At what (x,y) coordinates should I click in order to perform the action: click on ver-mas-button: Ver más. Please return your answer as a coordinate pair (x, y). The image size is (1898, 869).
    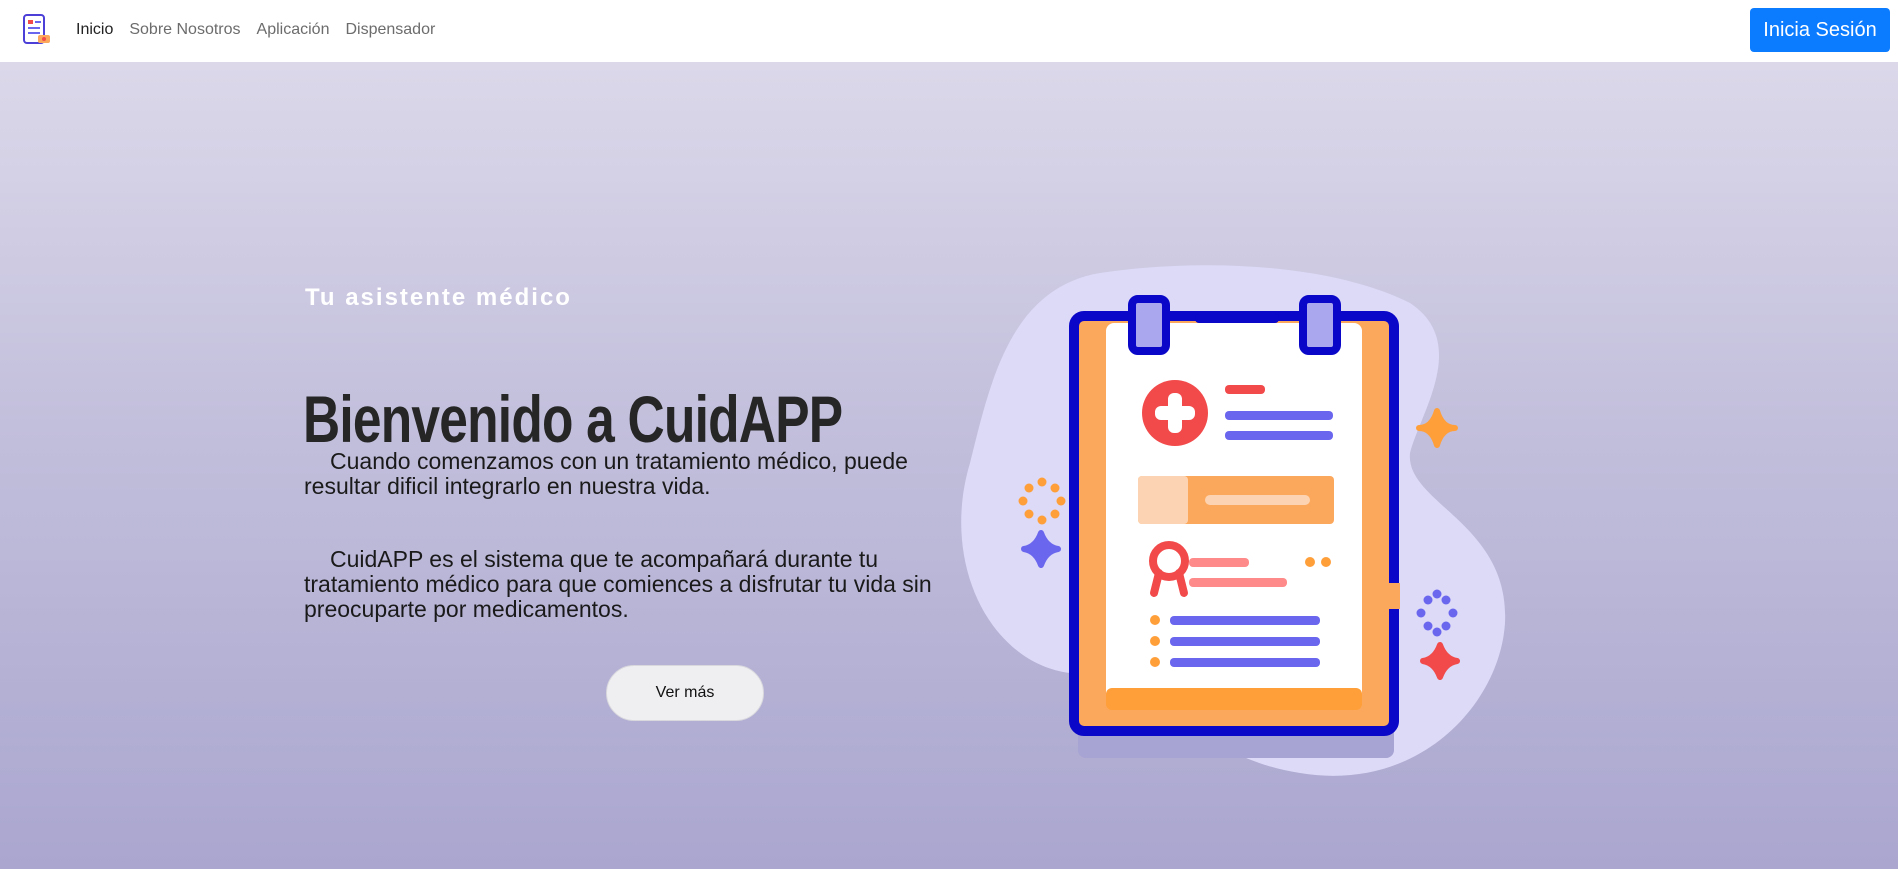
    Looking at the image, I should click on (685, 693).